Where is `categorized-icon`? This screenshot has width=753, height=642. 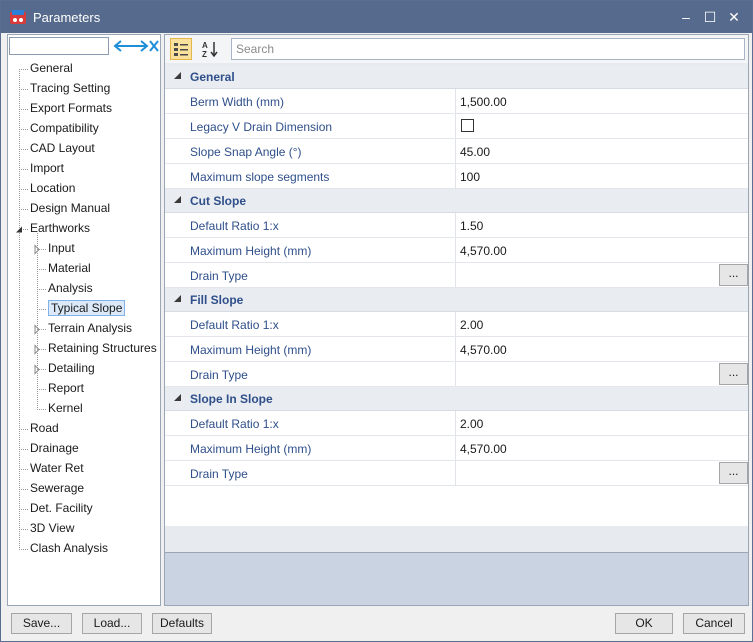
categorized-icon is located at coordinates (181, 49).